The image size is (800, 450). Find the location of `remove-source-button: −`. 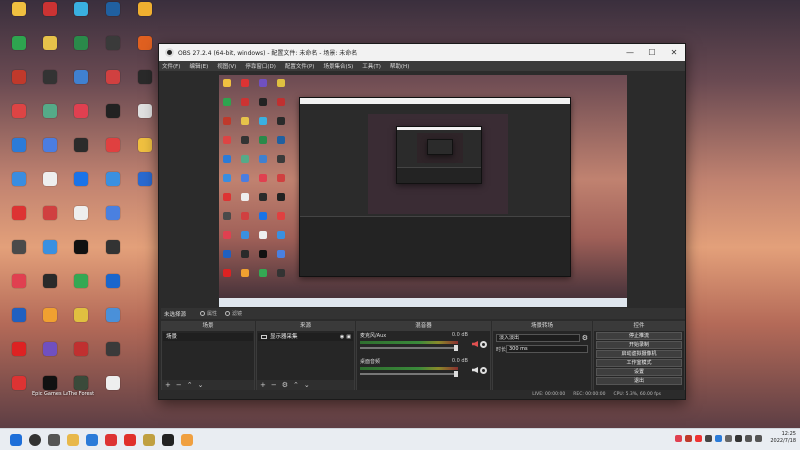

remove-source-button: − is located at coordinates (274, 385).